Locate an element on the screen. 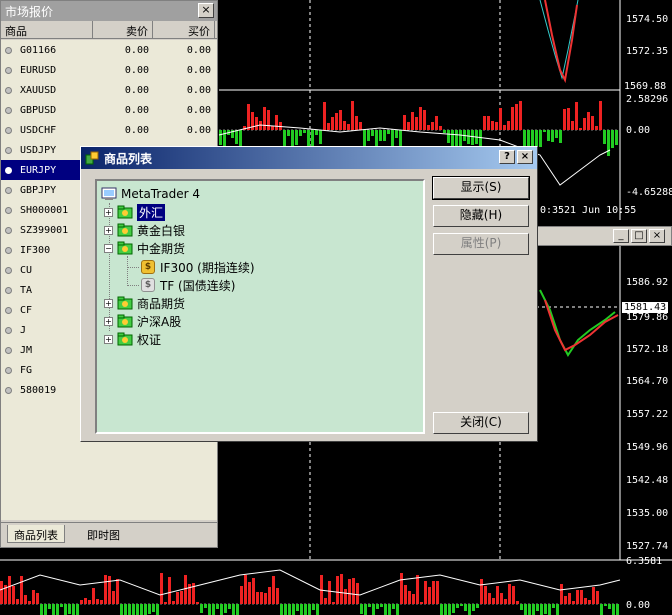 The height and width of the screenshot is (615, 672). tree-node-if300: $ IF300 (期指连续) is located at coordinates (198, 267).